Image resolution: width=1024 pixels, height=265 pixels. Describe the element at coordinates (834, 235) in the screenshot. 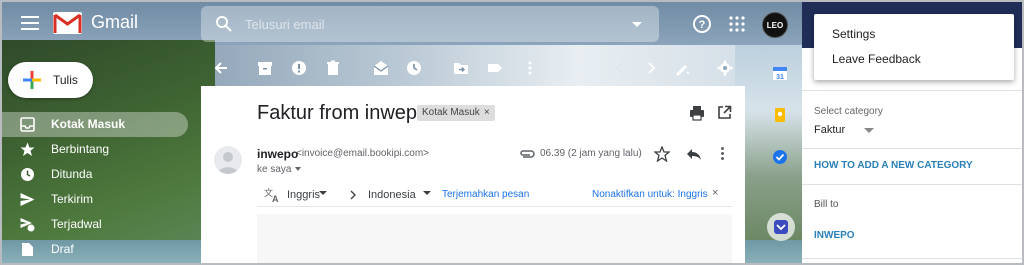

I see `bill-to-client-link: INWEPO` at that location.